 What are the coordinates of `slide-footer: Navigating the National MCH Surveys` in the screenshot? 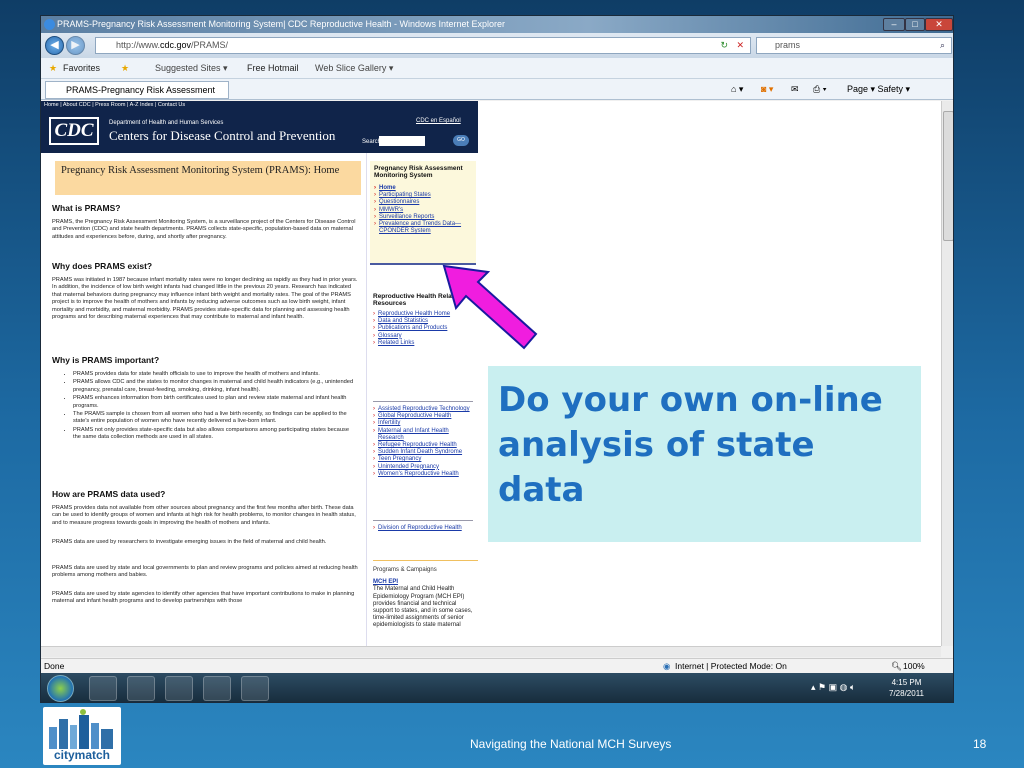 It's located at (571, 744).